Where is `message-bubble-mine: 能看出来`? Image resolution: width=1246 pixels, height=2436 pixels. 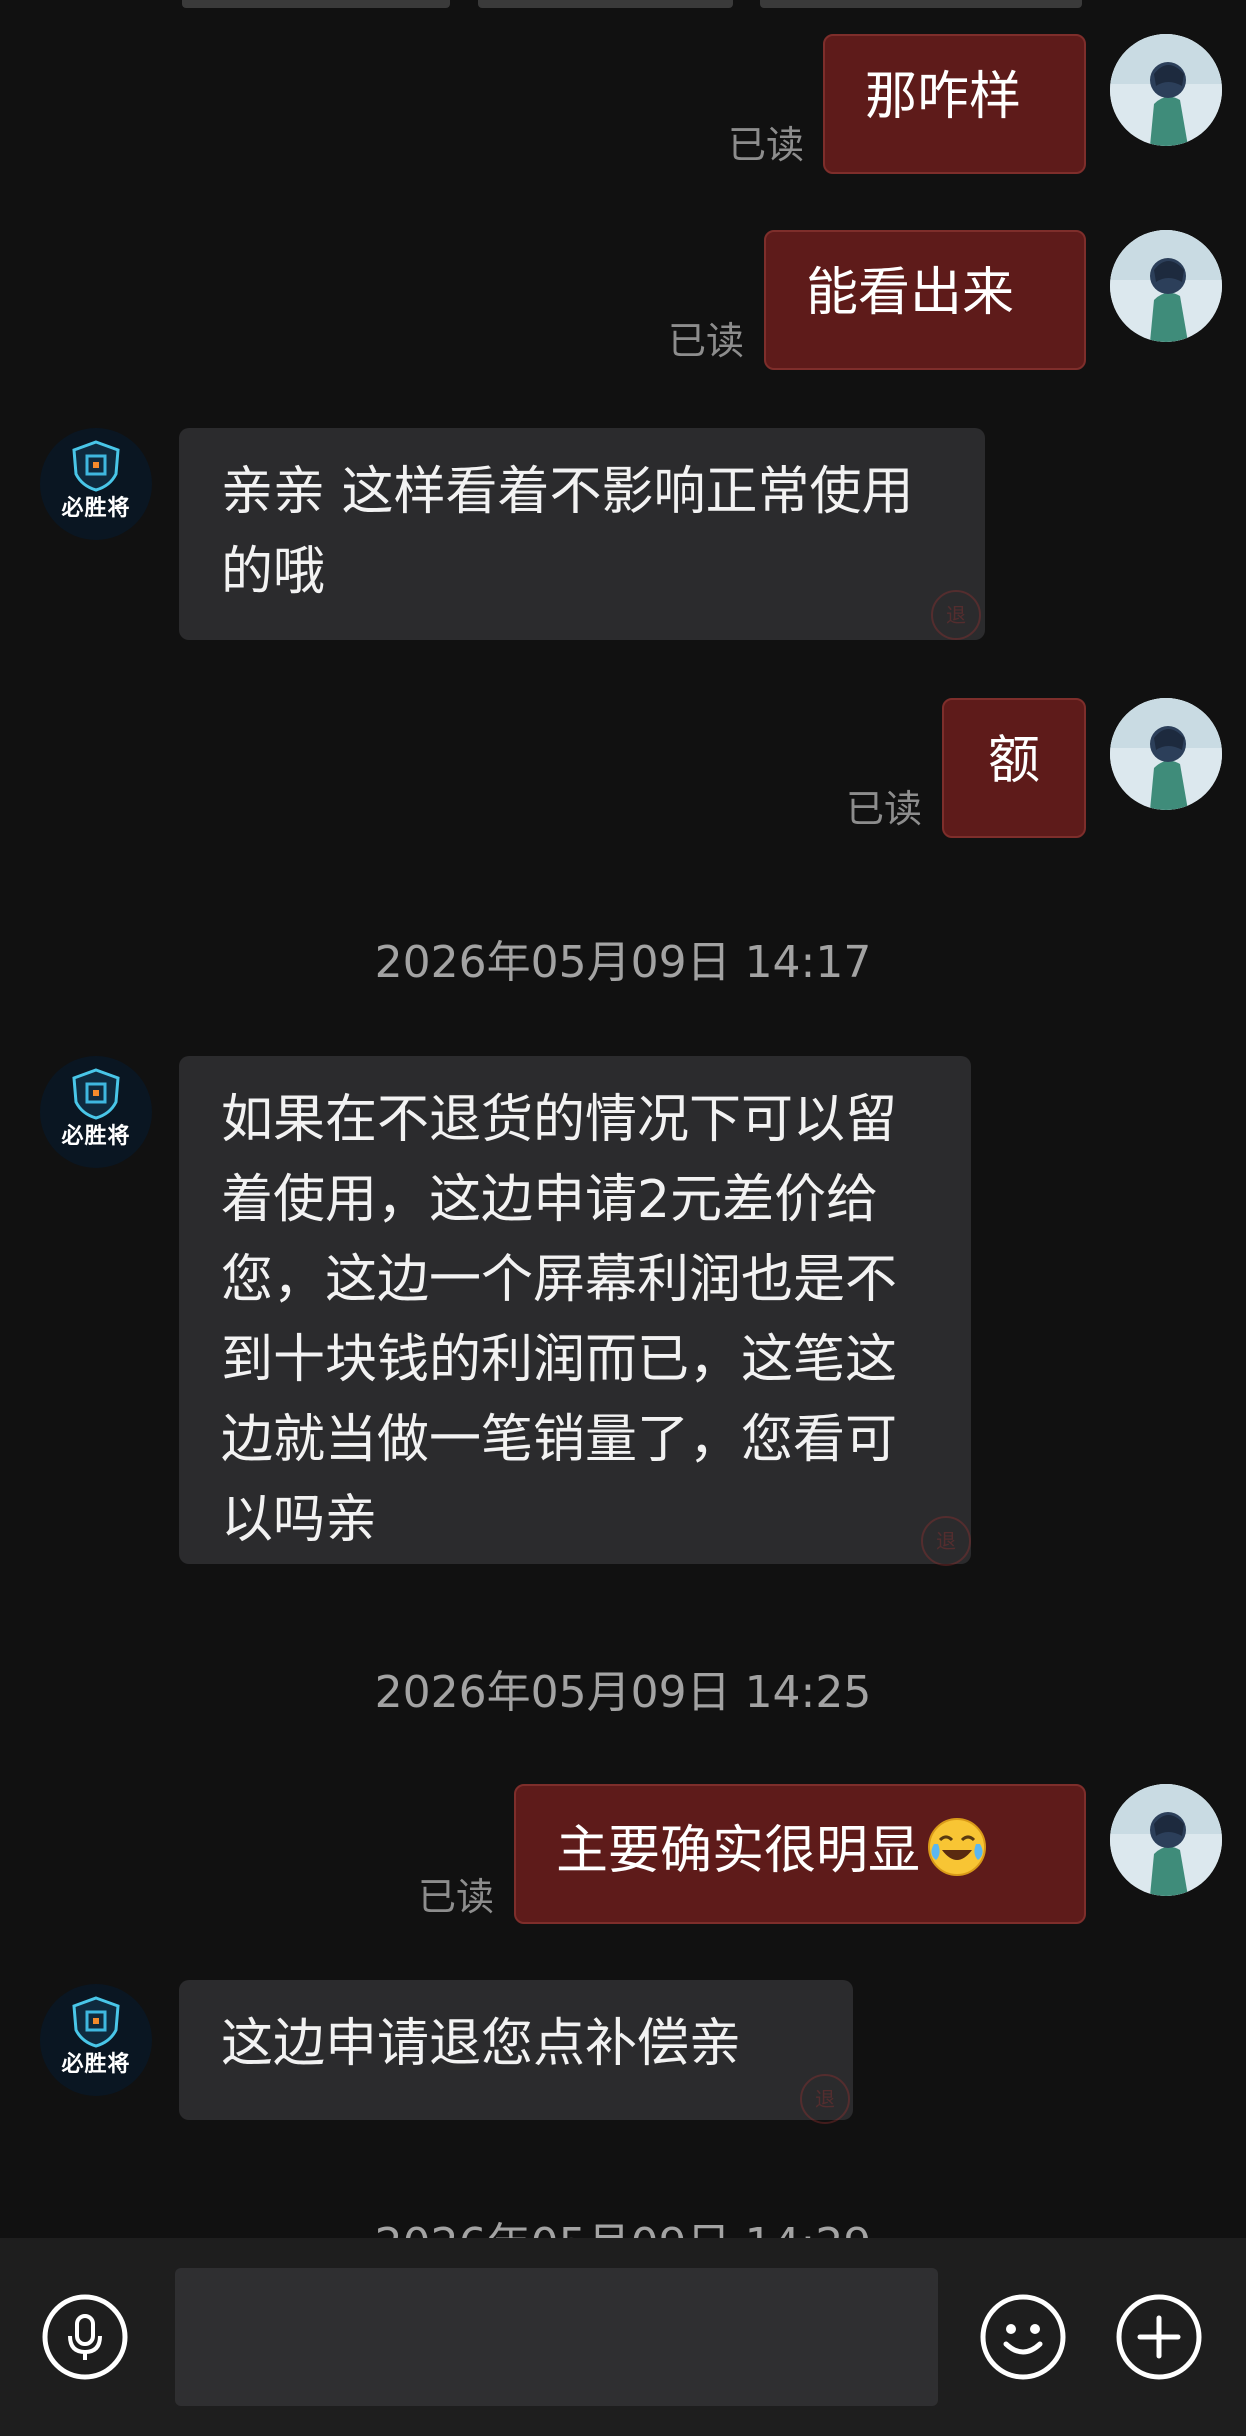 message-bubble-mine: 能看出来 is located at coordinates (925, 300).